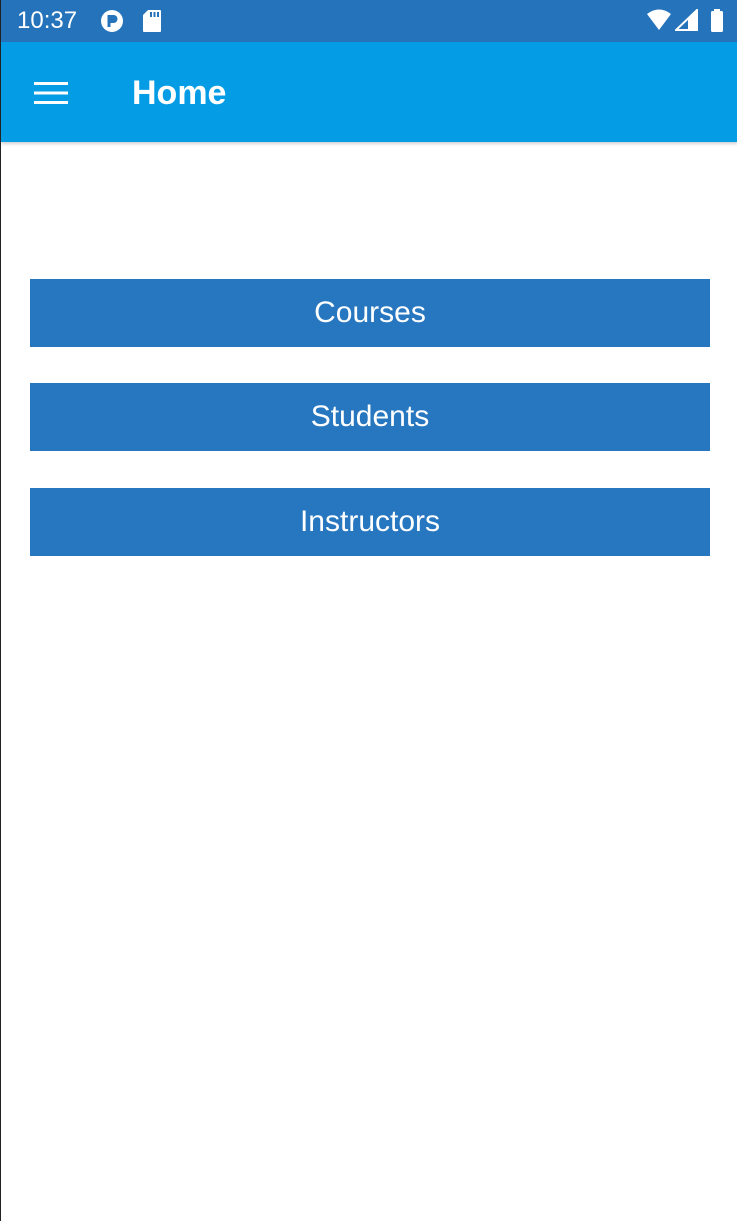 The image size is (737, 1221). What do you see at coordinates (47, 20) in the screenshot?
I see `status-time: 10:37` at bounding box center [47, 20].